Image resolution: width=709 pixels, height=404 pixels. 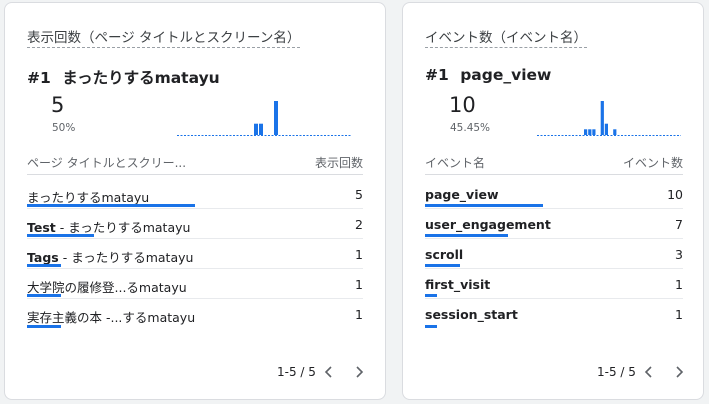 What do you see at coordinates (554, 254) in the screenshot?
I see `table-row: scroll 3` at bounding box center [554, 254].